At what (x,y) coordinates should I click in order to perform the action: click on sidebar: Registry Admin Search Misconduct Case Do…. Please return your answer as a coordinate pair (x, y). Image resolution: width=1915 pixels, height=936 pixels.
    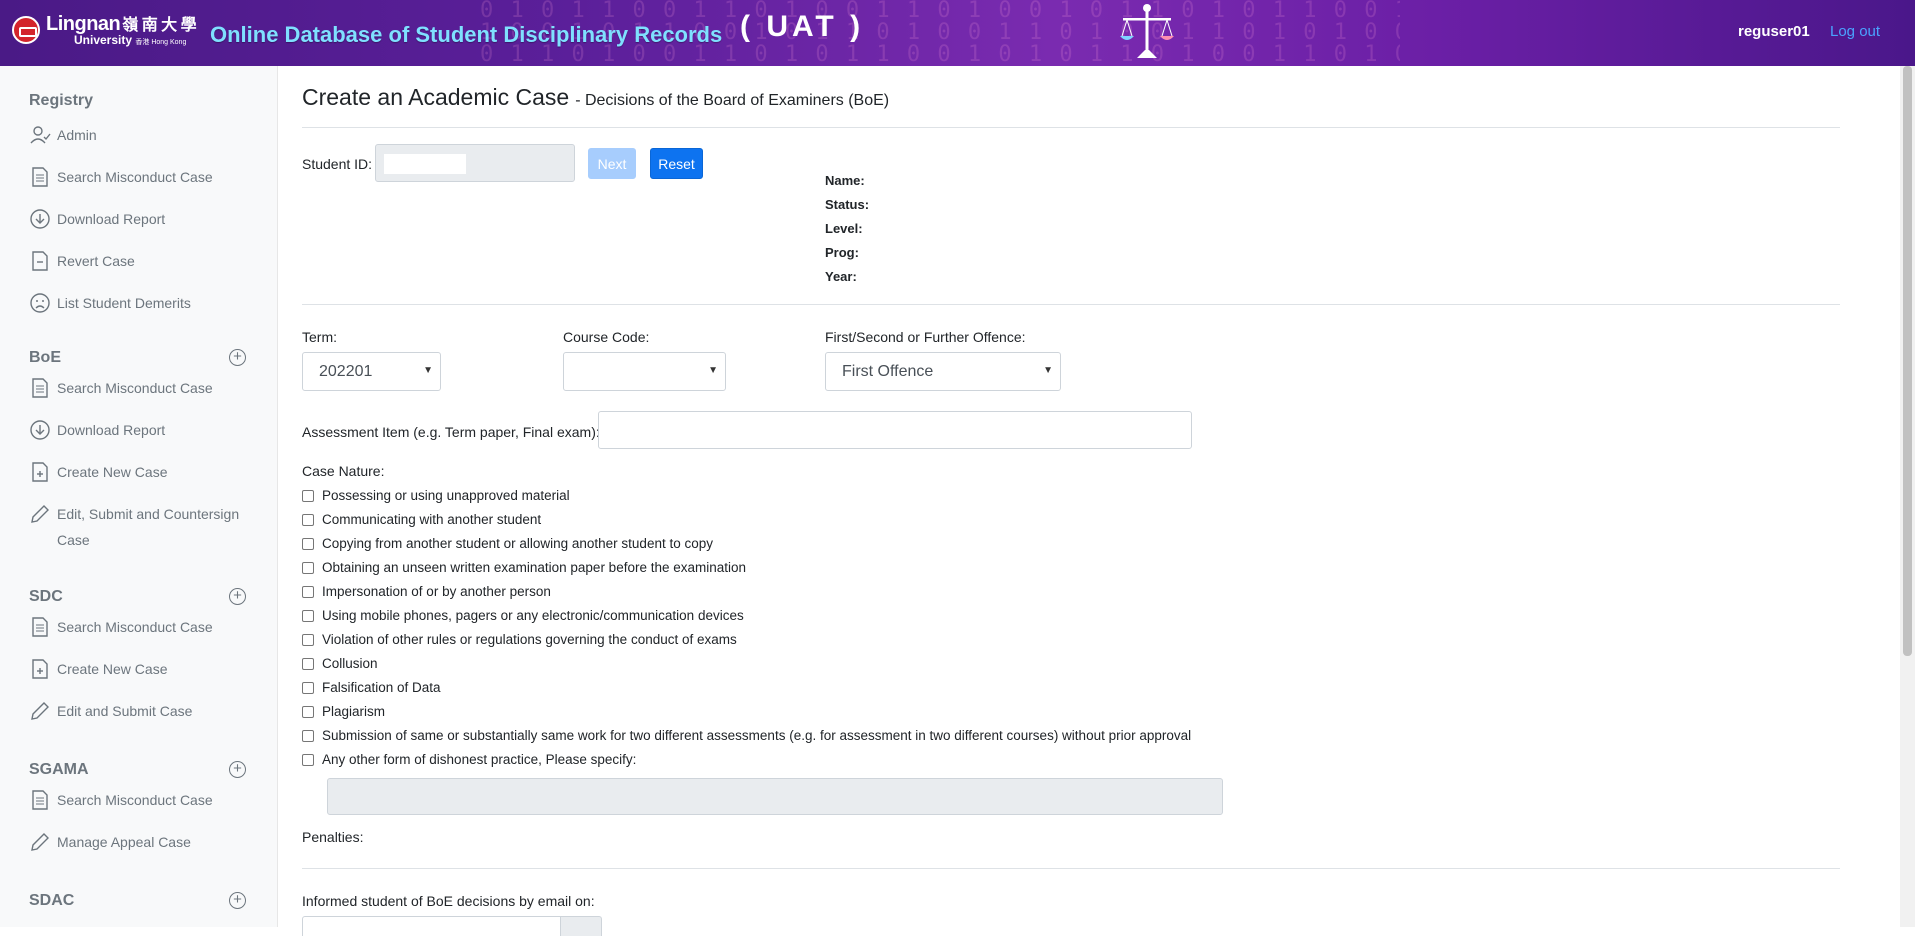
    Looking at the image, I should click on (139, 496).